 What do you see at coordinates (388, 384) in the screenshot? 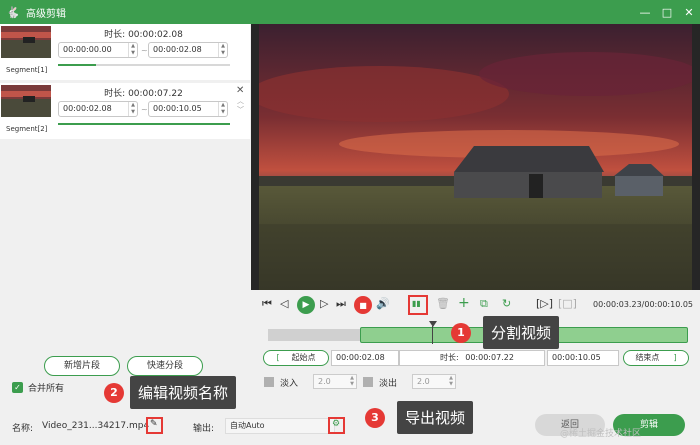
I see `fade-out-label: 淡出` at bounding box center [388, 384].